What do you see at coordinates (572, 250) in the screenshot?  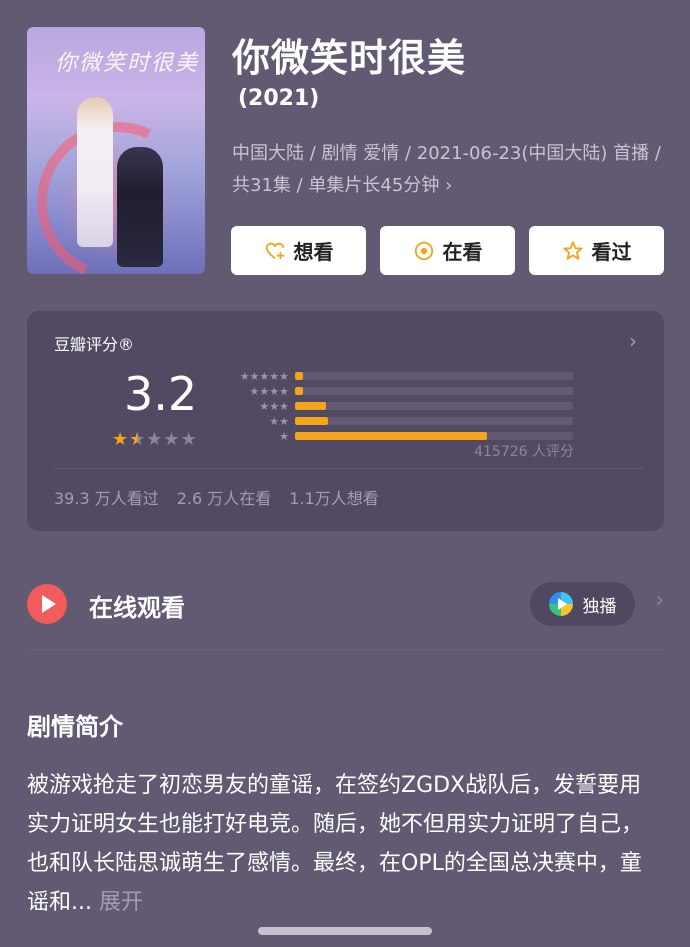 I see `star-outline-icon` at bounding box center [572, 250].